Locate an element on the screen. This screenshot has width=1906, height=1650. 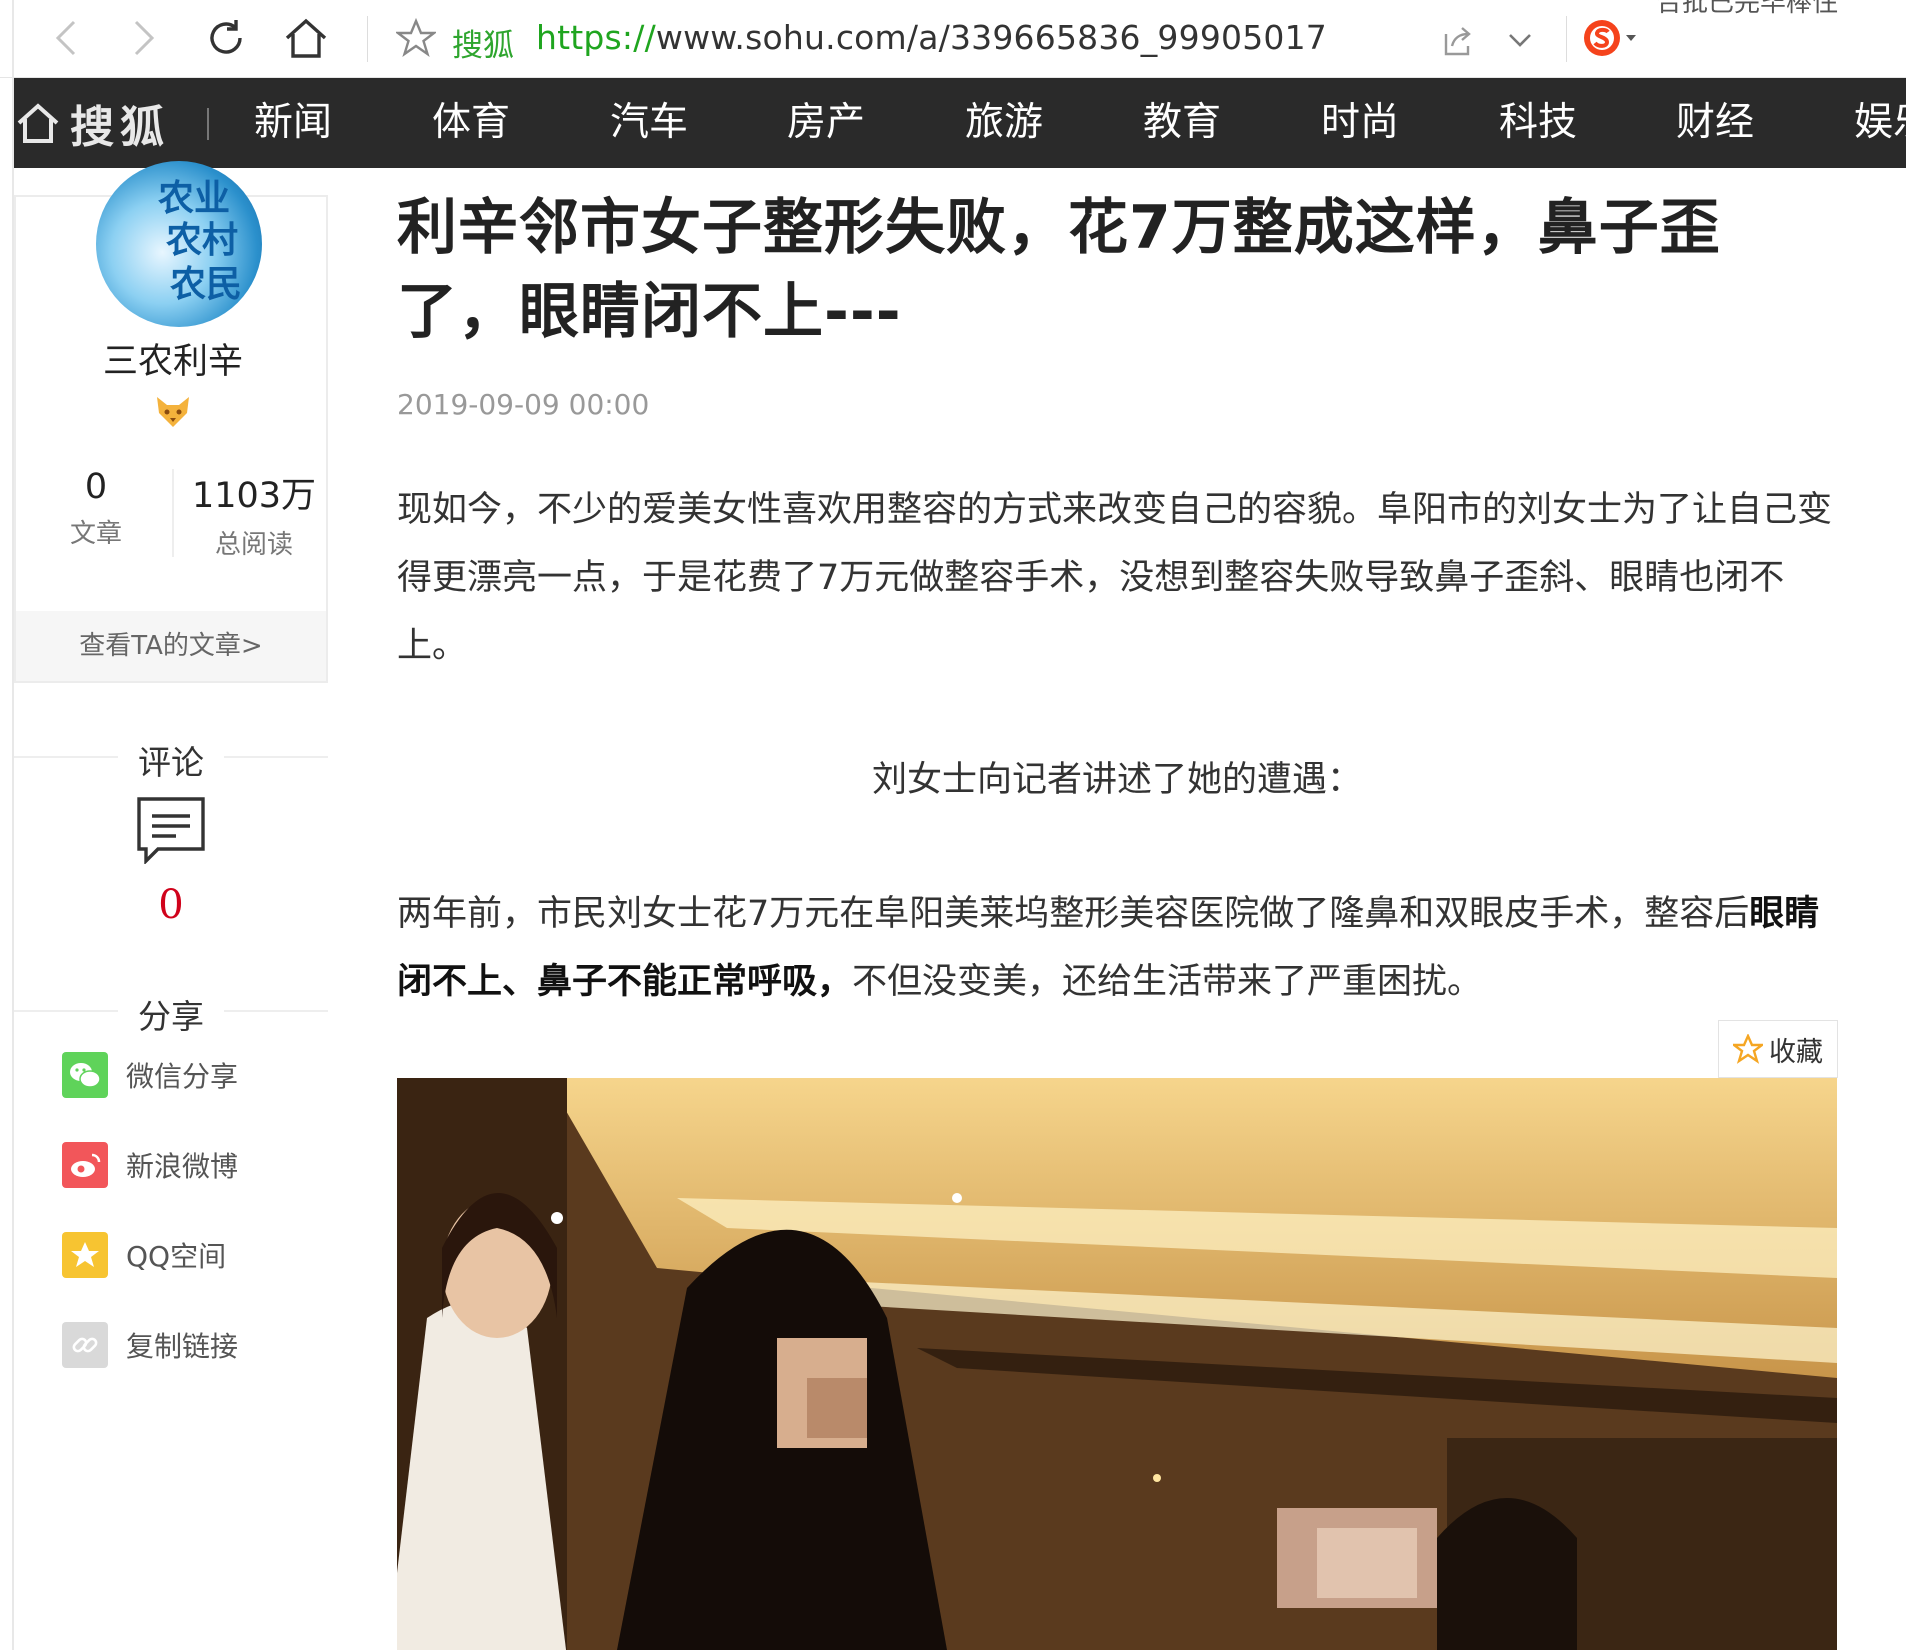
article-date: 2019-09-09 00:00 is located at coordinates (523, 404).